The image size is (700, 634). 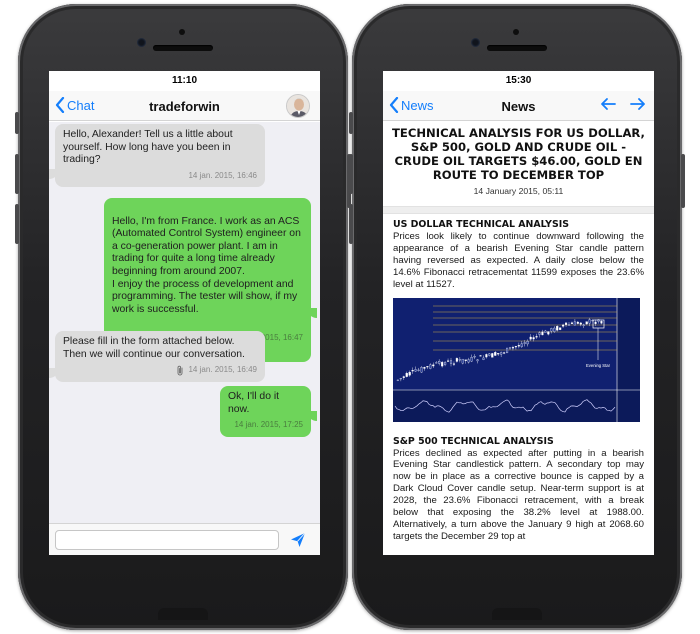 What do you see at coordinates (222, 175) in the screenshot?
I see `message-timestamp: 14 jan. 2015, 16:46` at bounding box center [222, 175].